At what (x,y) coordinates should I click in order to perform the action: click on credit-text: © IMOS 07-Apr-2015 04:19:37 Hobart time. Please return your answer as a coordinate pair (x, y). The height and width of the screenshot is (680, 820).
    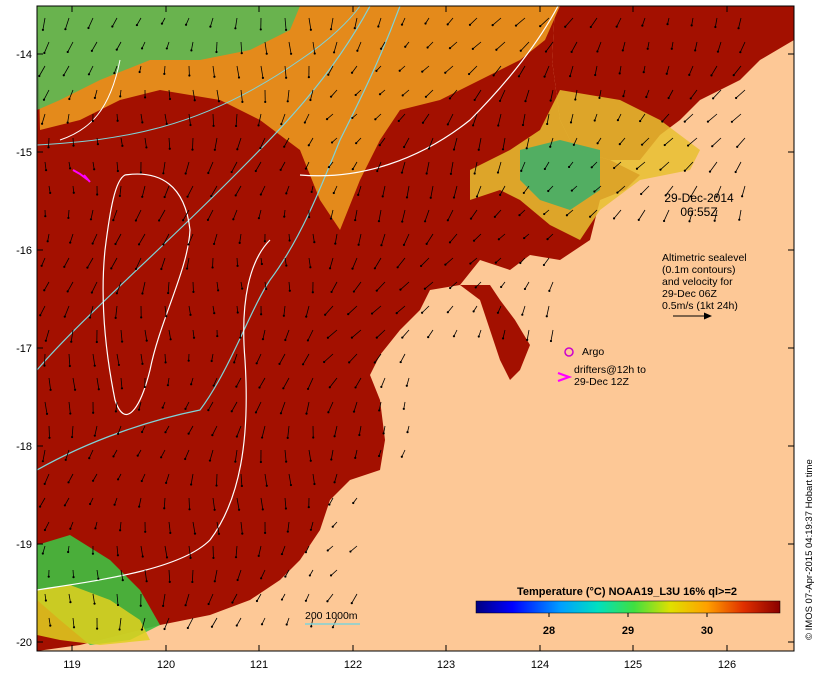
    Looking at the image, I should click on (809, 549).